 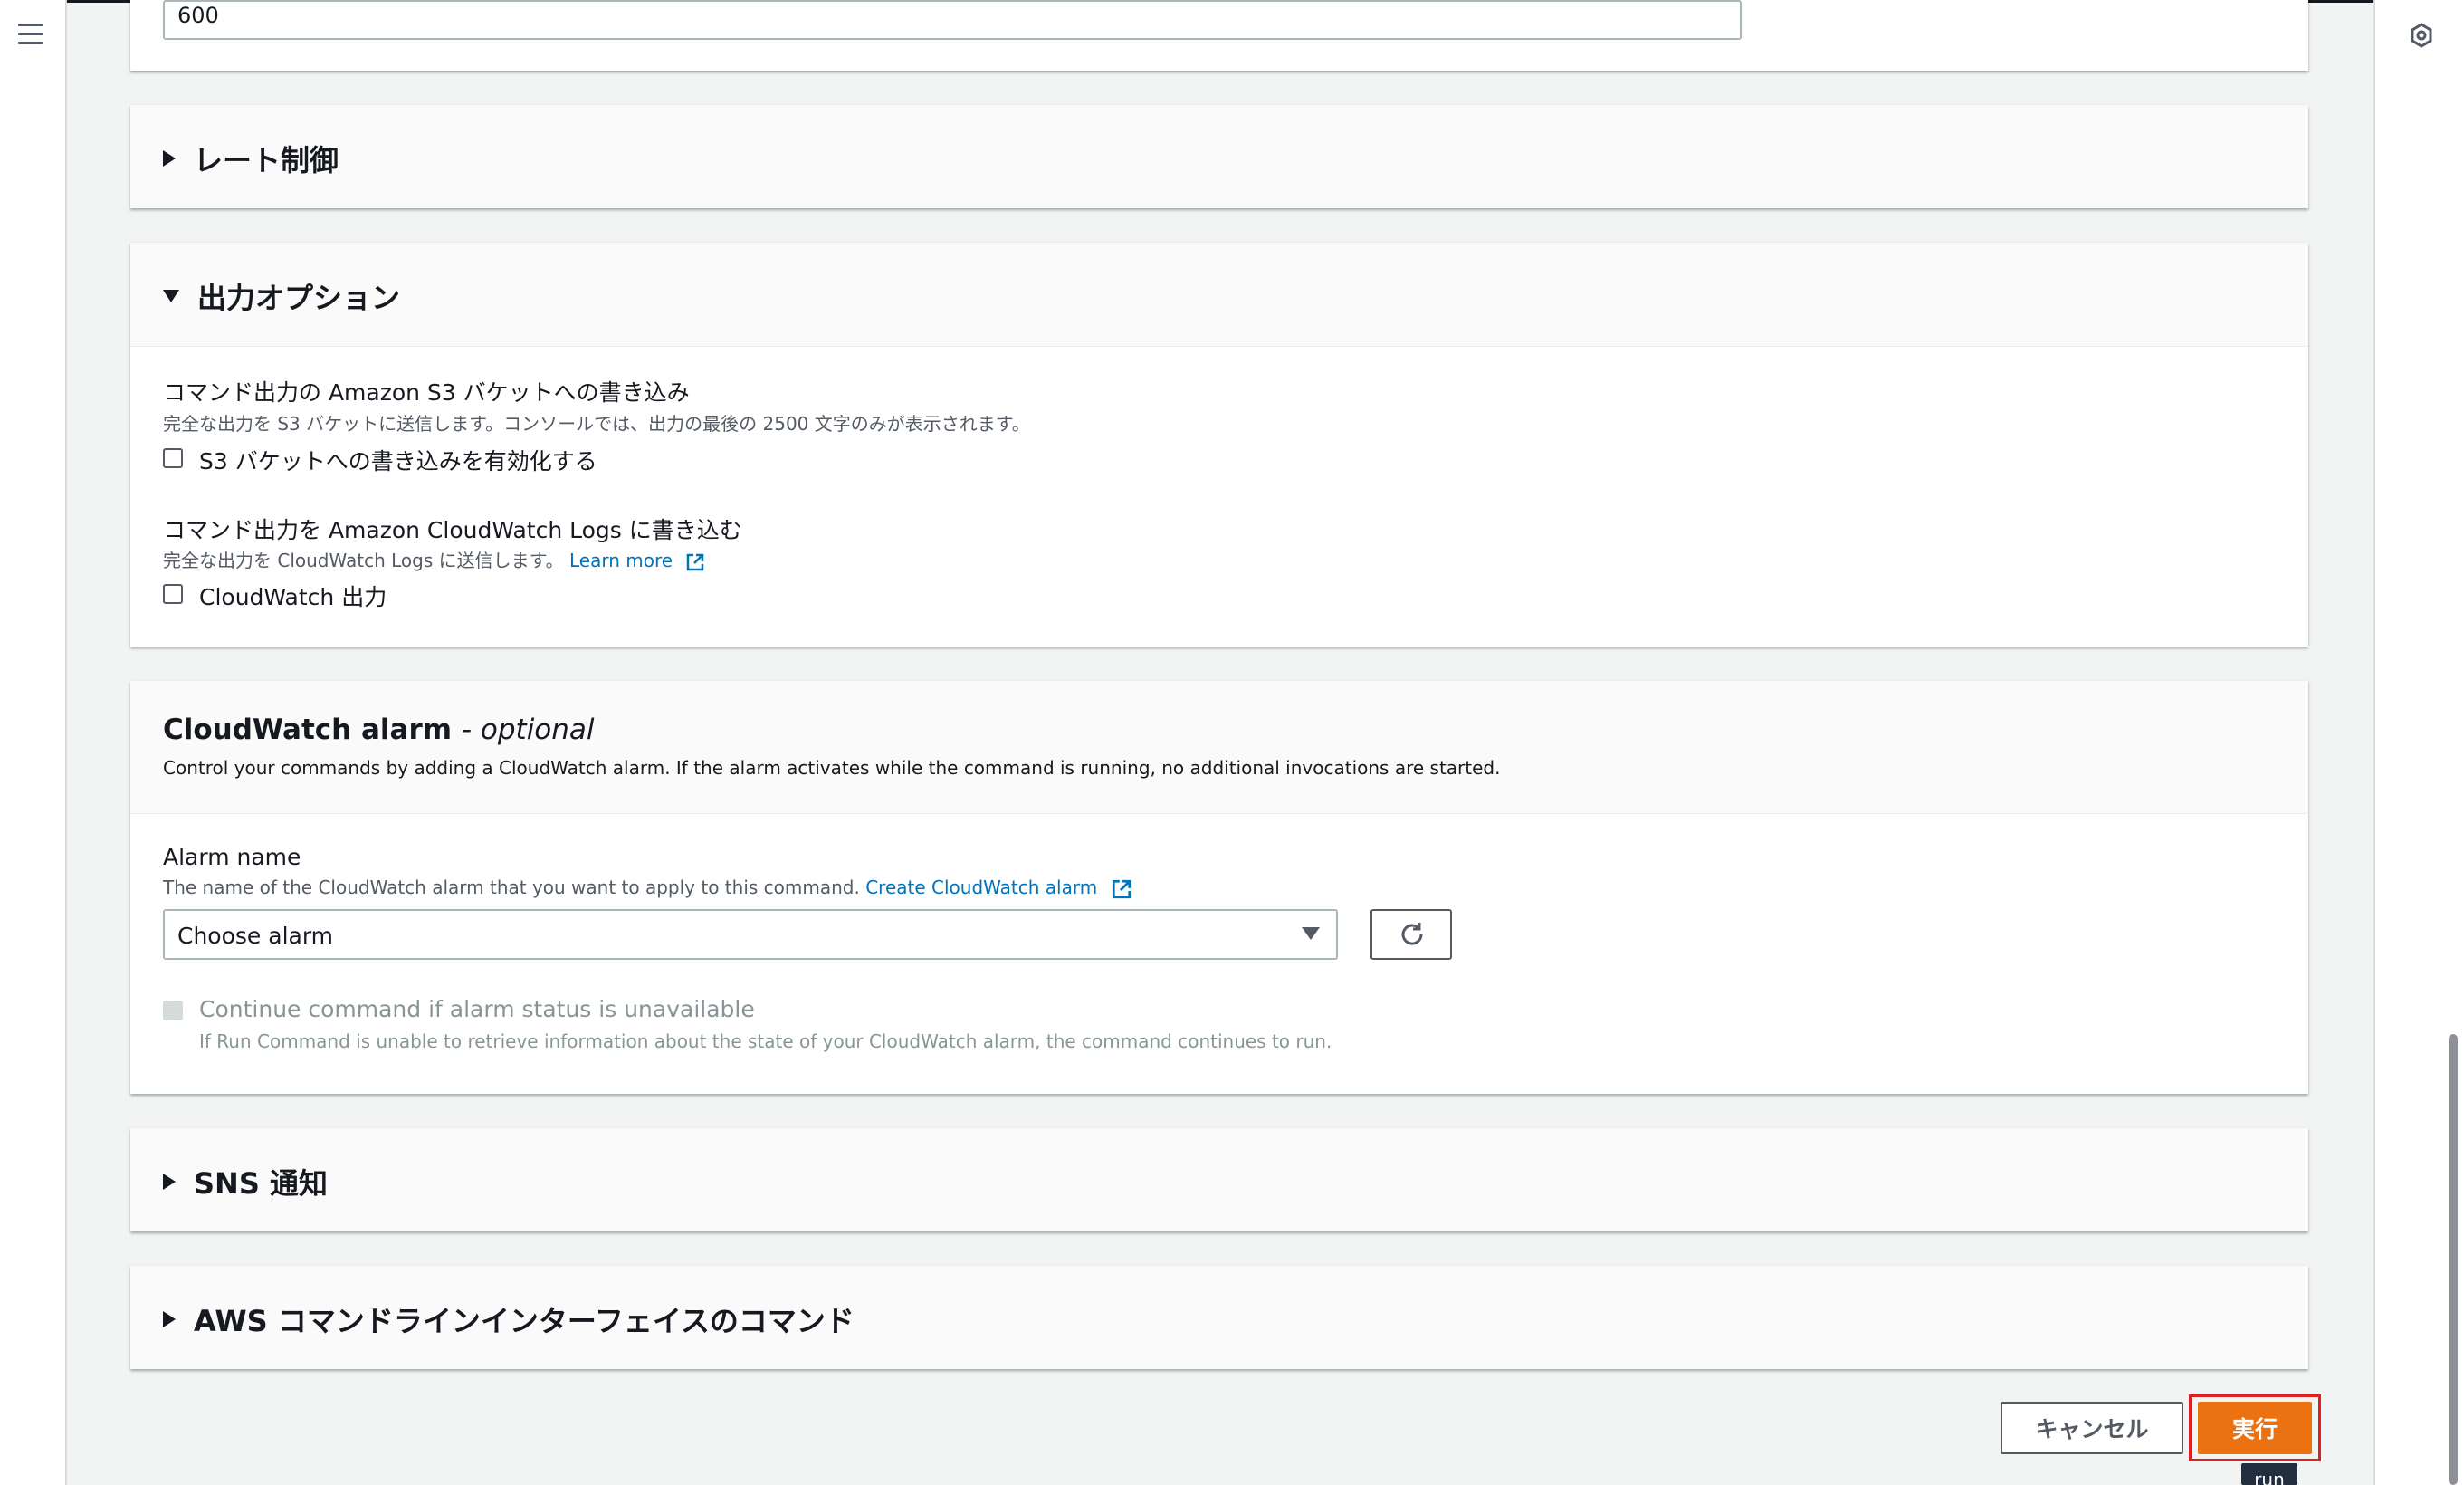 I want to click on refresh-alarms-button, so click(x=1411, y=935).